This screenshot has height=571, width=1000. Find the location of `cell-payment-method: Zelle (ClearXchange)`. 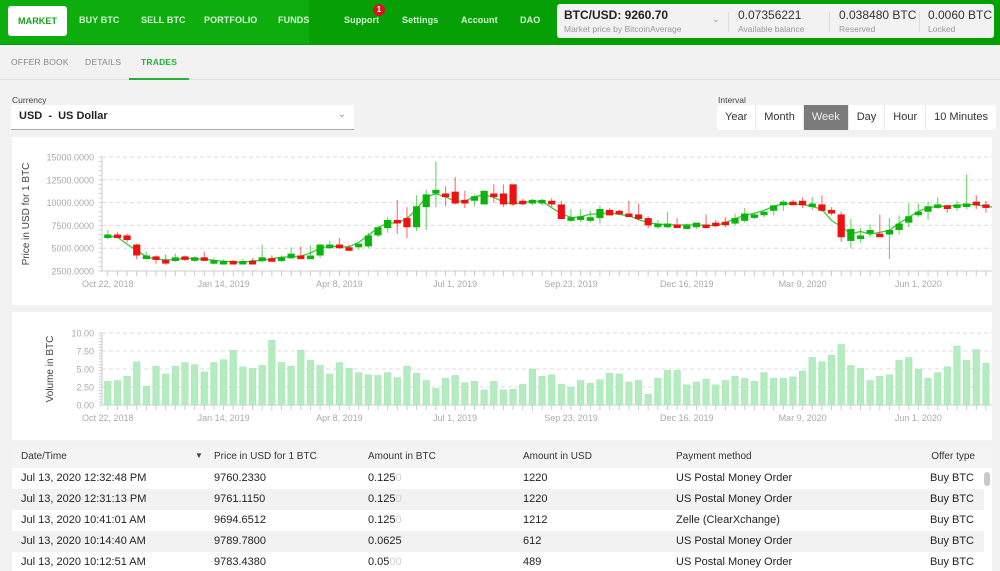

cell-payment-method: Zelle (ClearXchange) is located at coordinates (728, 520).